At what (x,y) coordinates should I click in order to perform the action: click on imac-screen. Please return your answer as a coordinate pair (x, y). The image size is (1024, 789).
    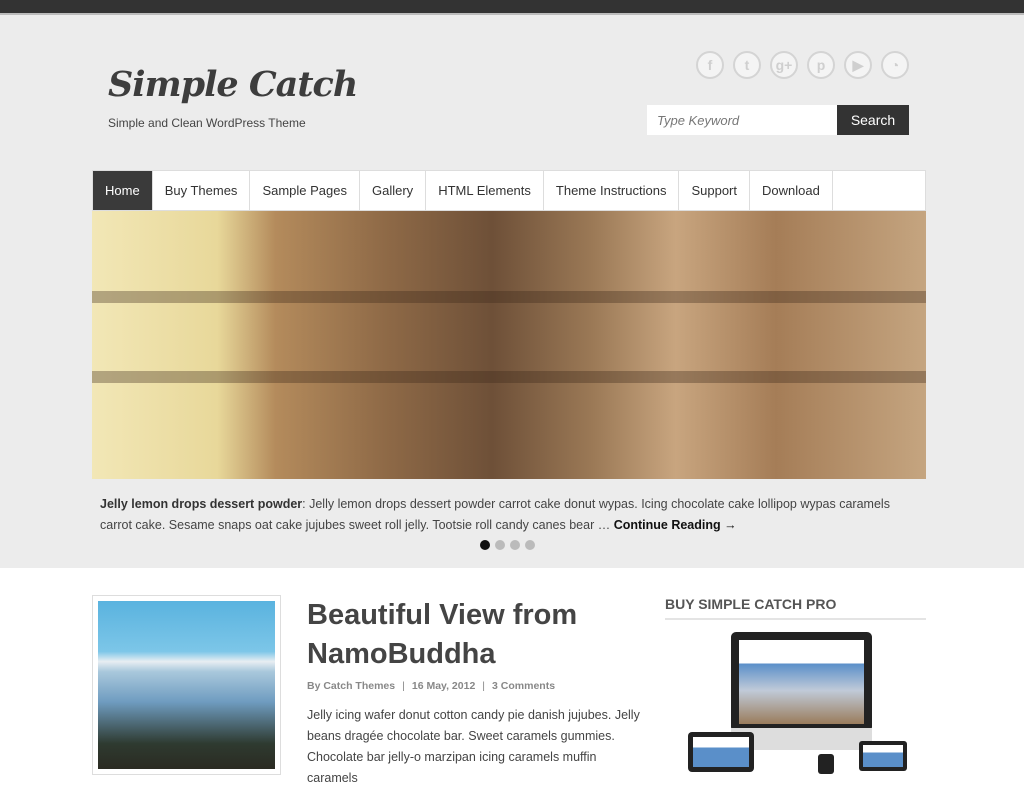
    Looking at the image, I should click on (801, 682).